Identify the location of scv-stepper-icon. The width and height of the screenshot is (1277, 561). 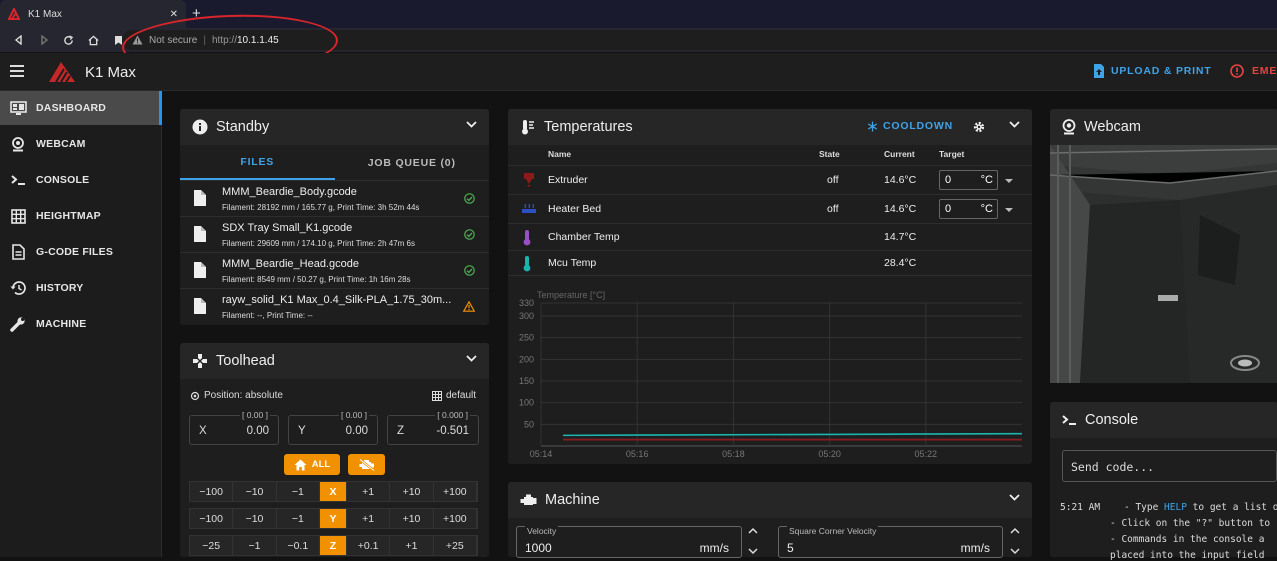
(1015, 541).